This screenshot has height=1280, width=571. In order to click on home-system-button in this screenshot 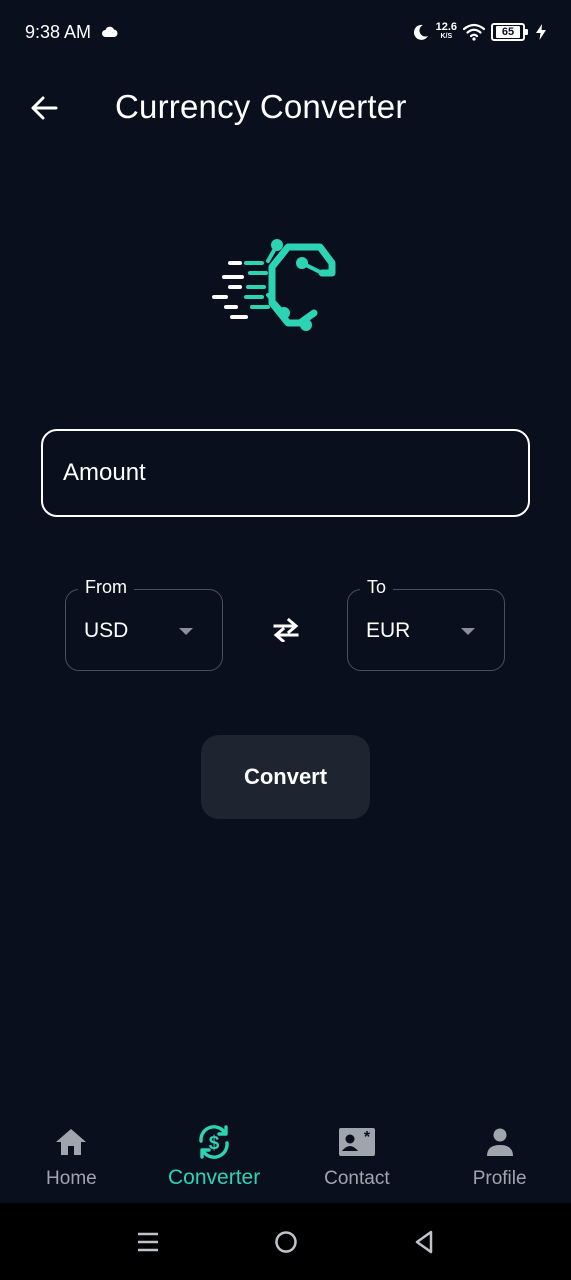, I will do `click(286, 1242)`.